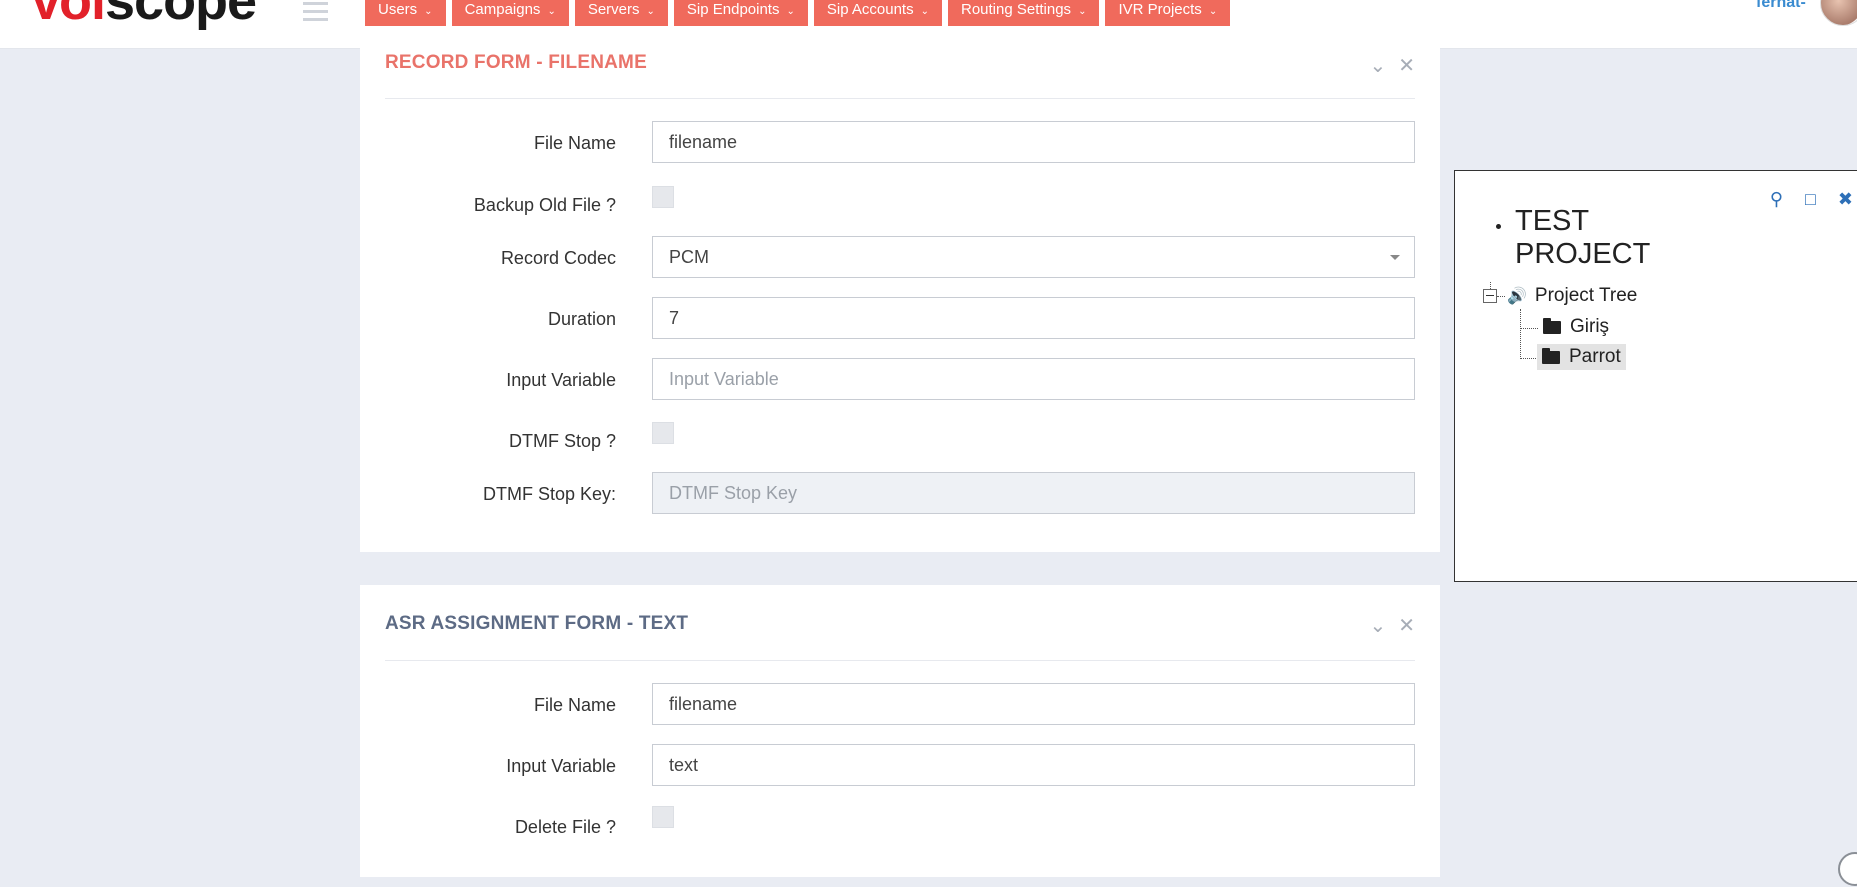  What do you see at coordinates (1033, 257) in the screenshot?
I see `record-codec-select: PCM` at bounding box center [1033, 257].